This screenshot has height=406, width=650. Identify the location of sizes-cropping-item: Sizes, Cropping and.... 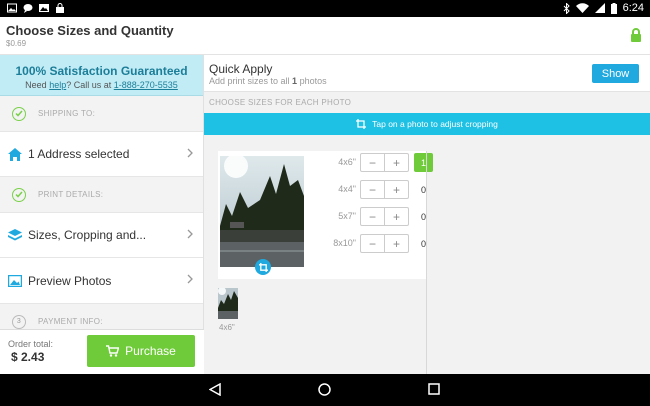
(101, 235).